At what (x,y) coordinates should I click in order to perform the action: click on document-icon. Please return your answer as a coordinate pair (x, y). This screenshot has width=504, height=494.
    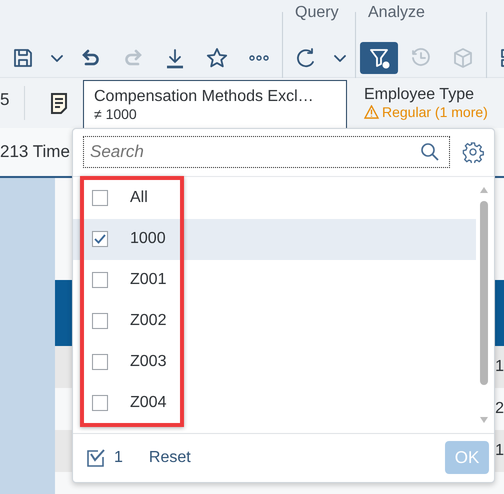
    Looking at the image, I should click on (59, 103).